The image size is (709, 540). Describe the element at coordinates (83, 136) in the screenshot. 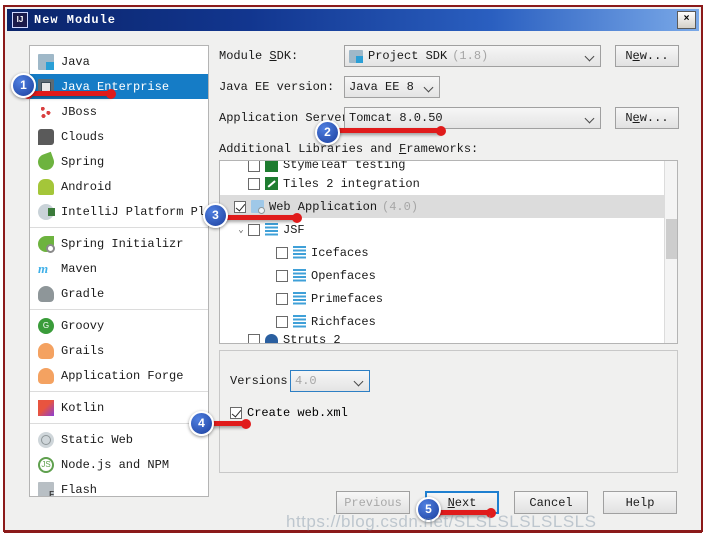

I see `sidebar-item-label: Clouds` at that location.